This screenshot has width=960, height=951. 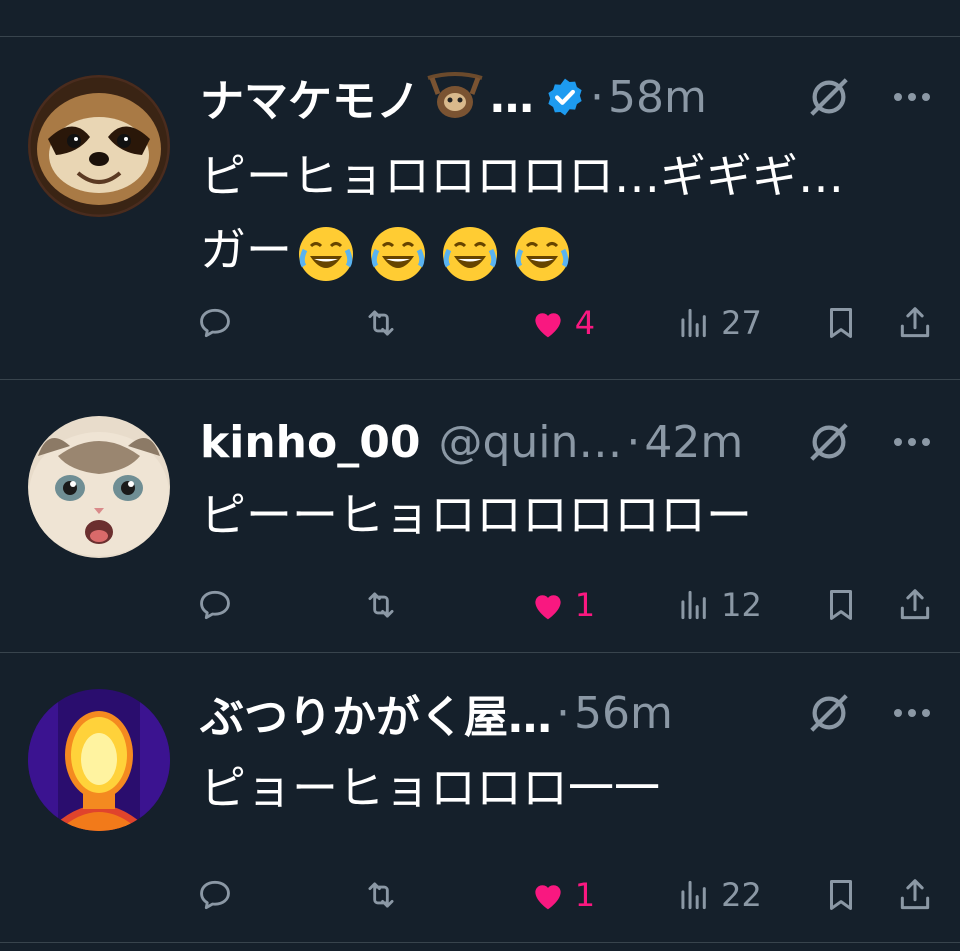 I want to click on action-bar: 4 27, so click(x=565, y=323).